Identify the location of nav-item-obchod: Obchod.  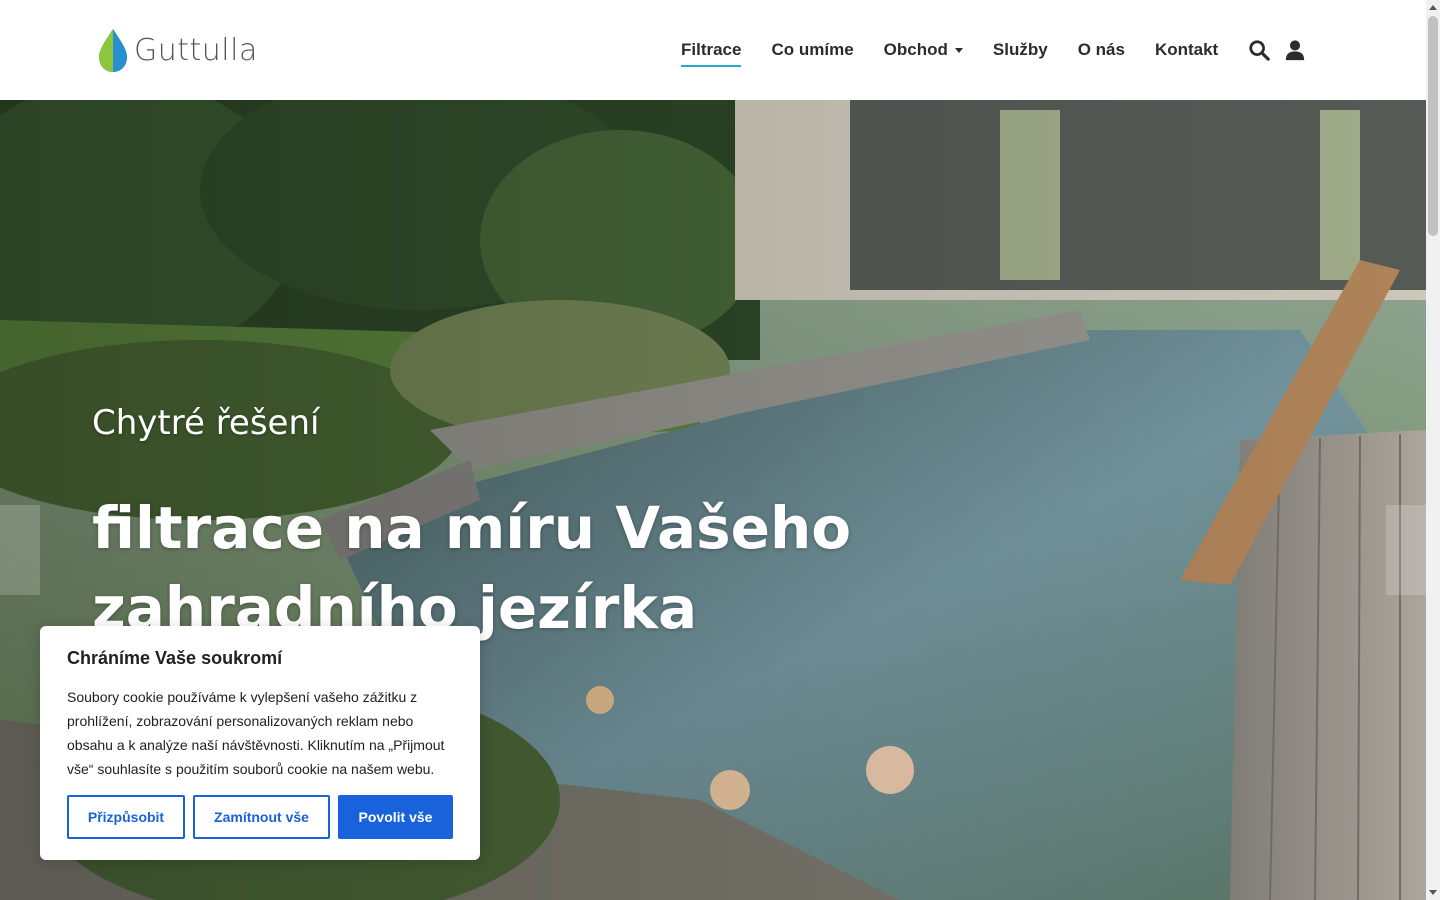
(923, 50).